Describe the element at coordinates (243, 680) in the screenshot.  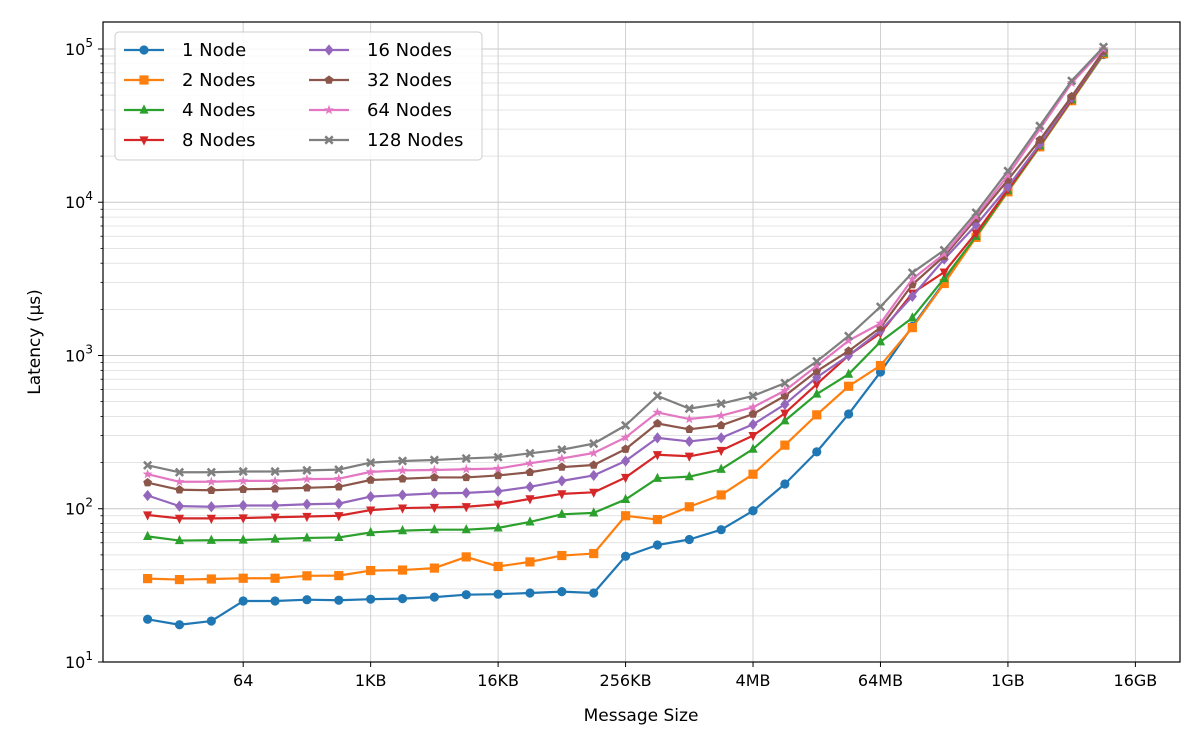
I see `x-tick-label: 64` at that location.